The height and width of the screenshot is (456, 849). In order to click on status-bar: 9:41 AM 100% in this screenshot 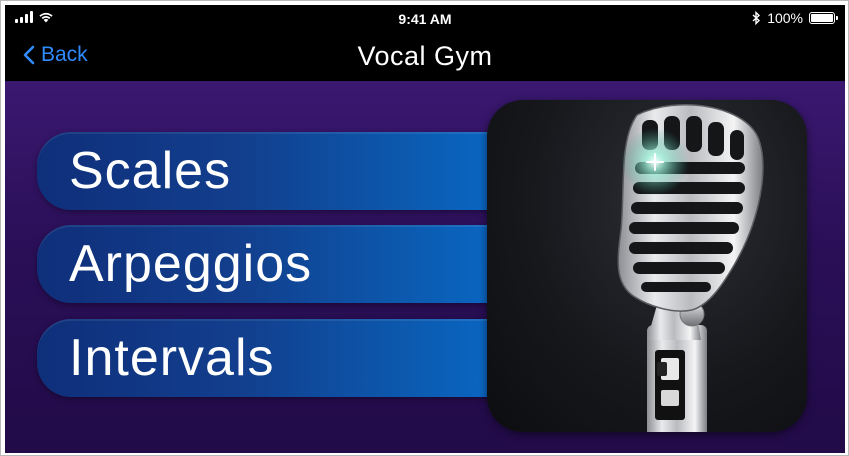, I will do `click(425, 19)`.